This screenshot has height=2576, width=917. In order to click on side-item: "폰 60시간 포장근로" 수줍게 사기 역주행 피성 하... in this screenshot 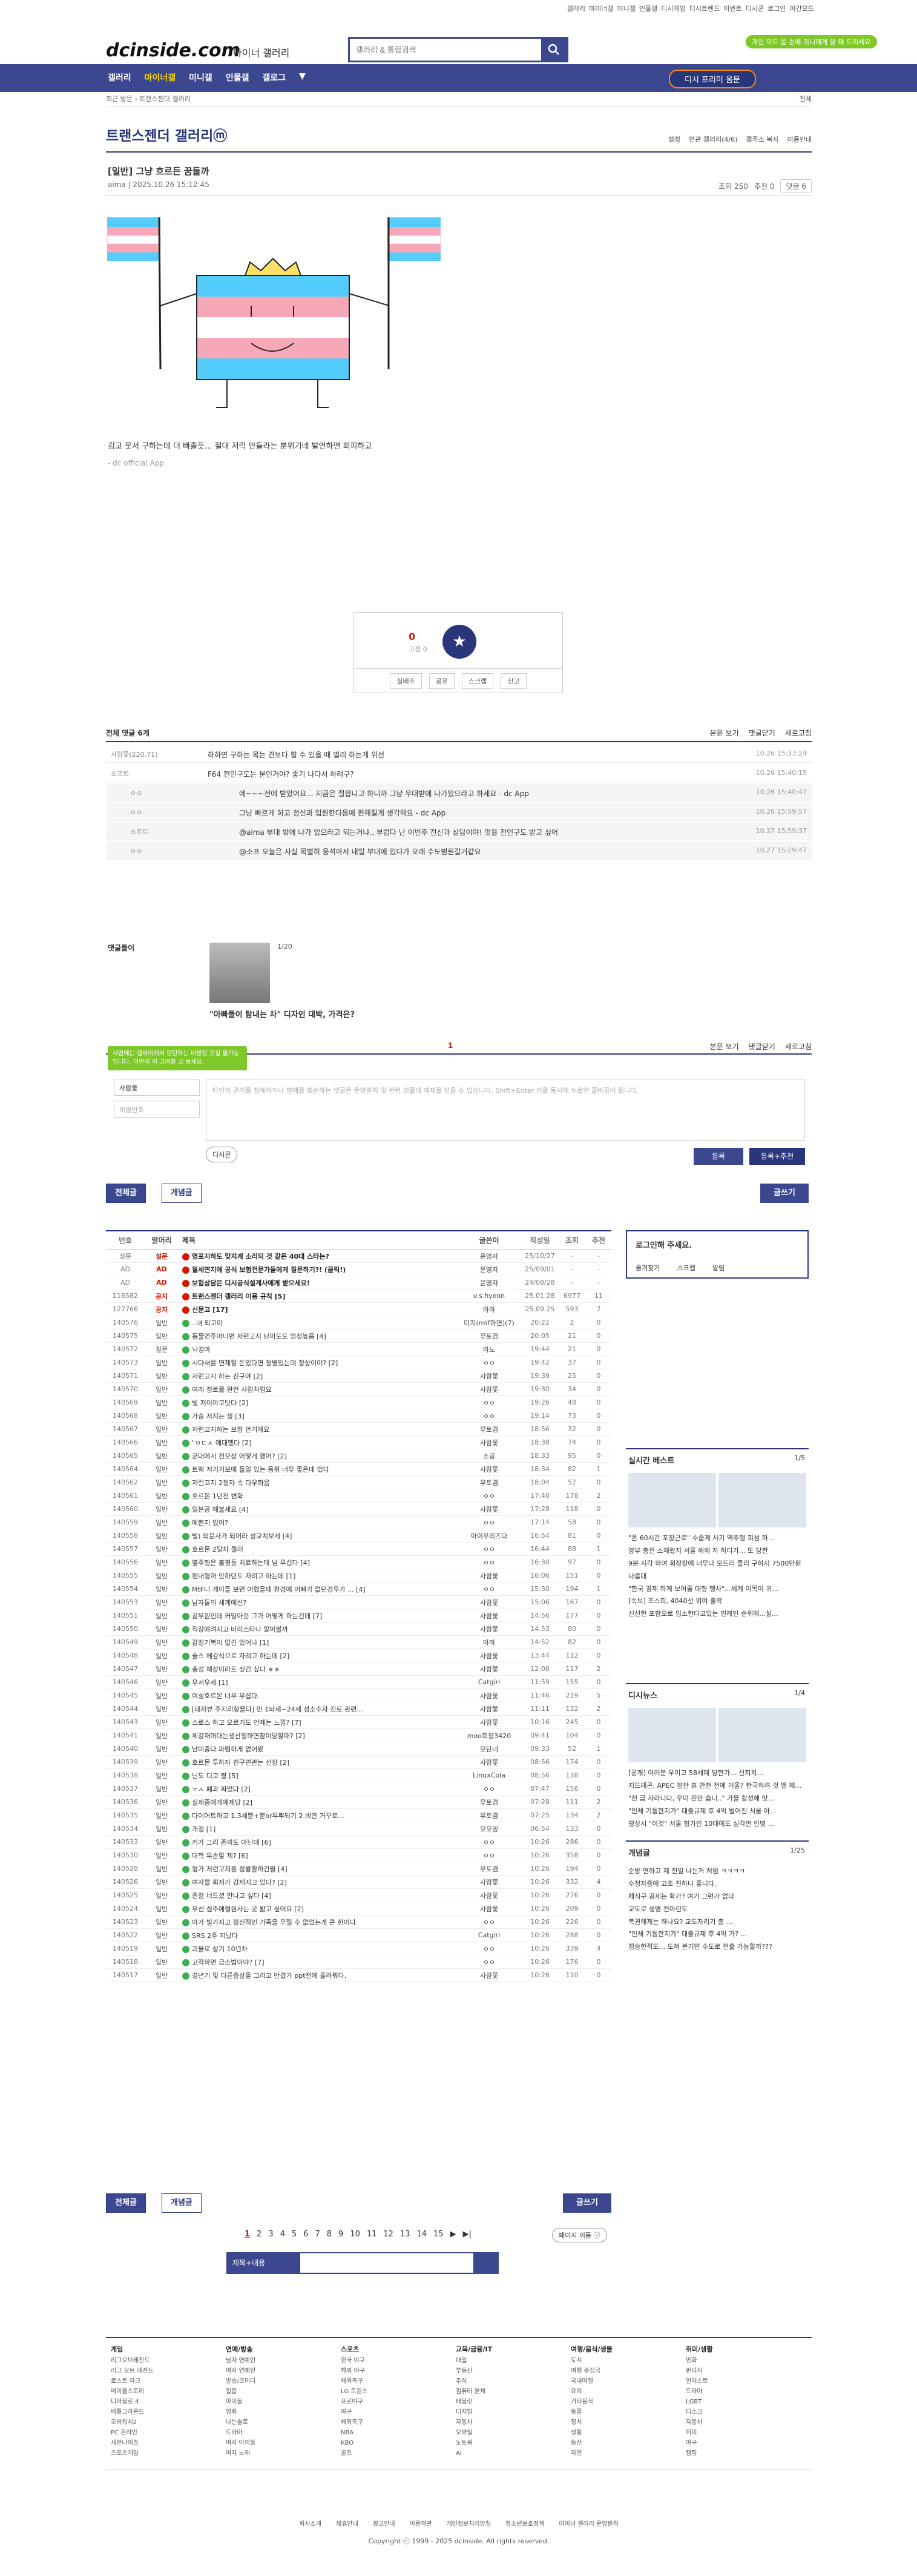, I will do `click(717, 1538)`.